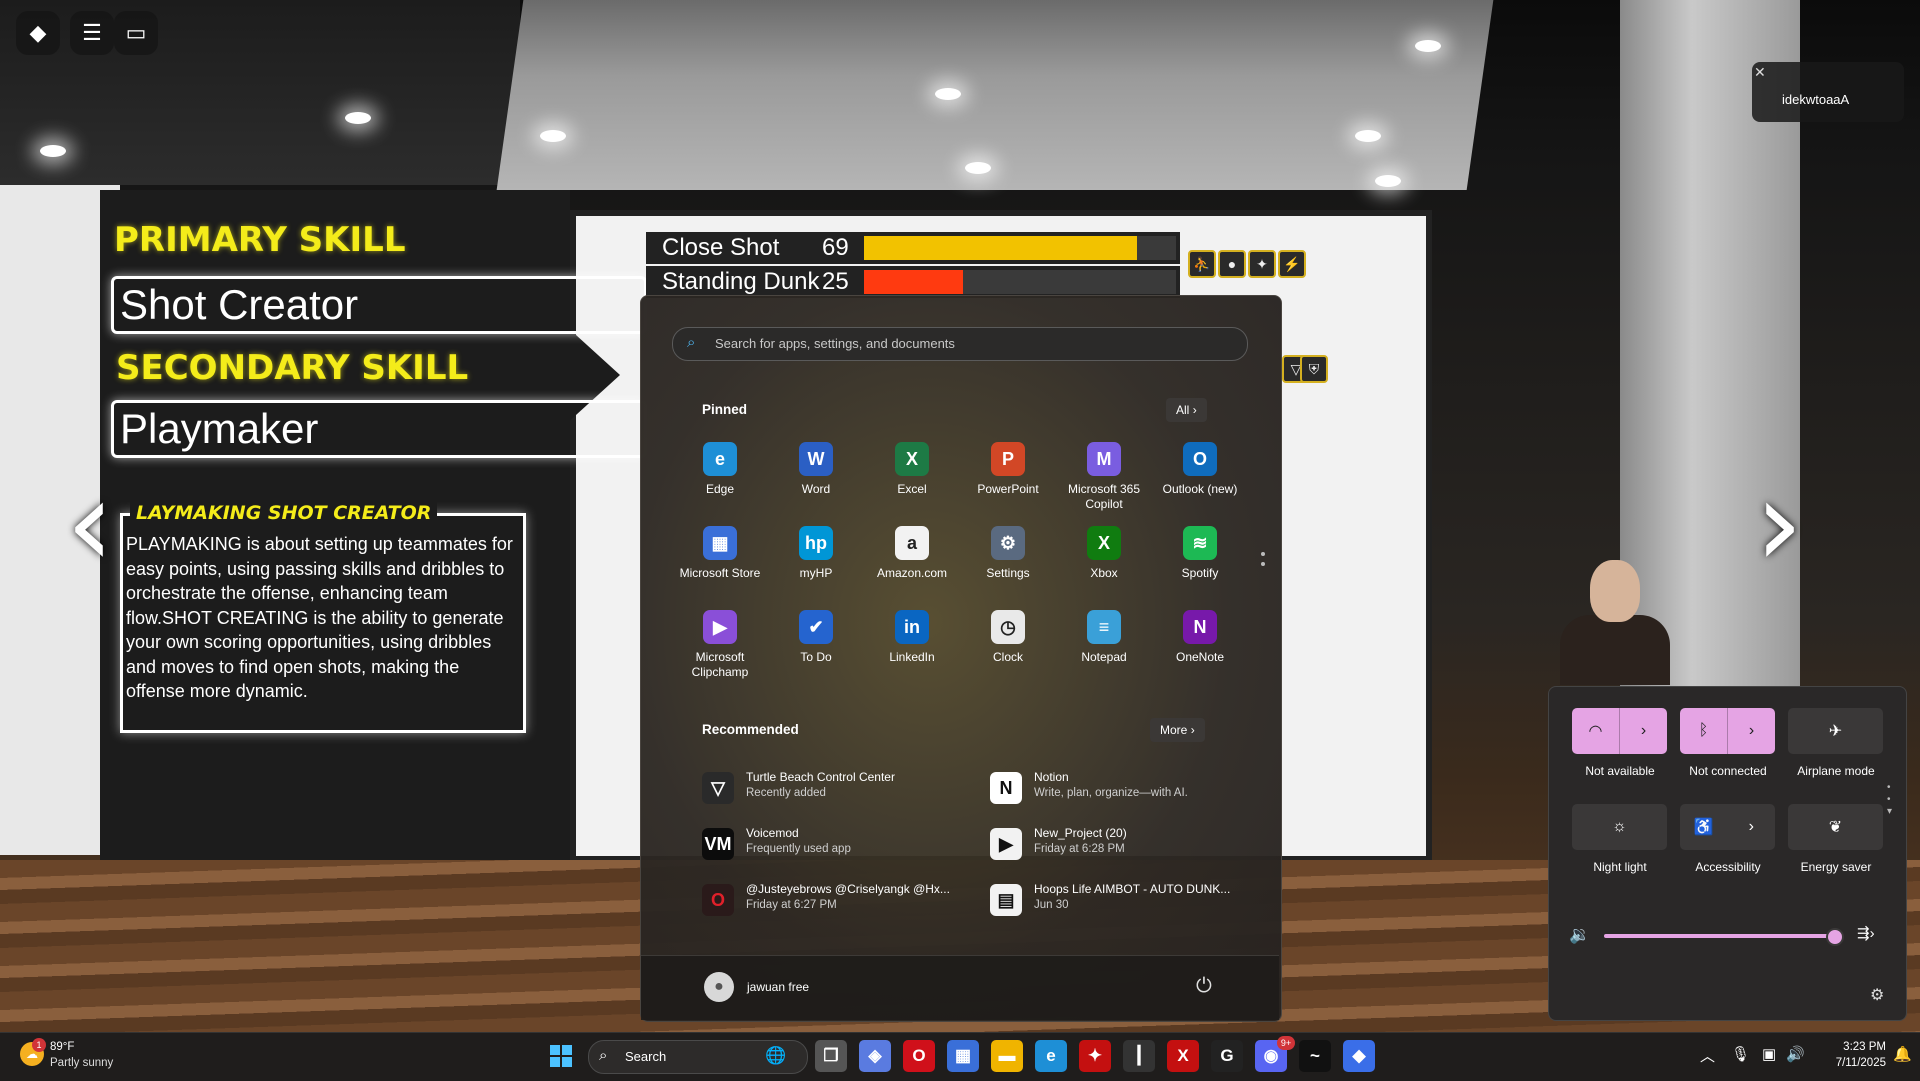 This screenshot has width=1920, height=1081. I want to click on quick-tile-energy-saver: ❦, so click(1835, 827).